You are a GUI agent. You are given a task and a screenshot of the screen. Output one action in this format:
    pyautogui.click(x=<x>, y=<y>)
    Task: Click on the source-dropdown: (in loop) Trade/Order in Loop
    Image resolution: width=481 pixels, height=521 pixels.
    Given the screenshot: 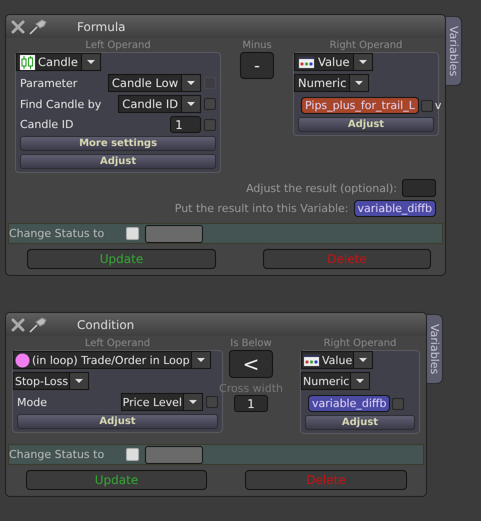 What is the action you would take?
    pyautogui.click(x=112, y=360)
    